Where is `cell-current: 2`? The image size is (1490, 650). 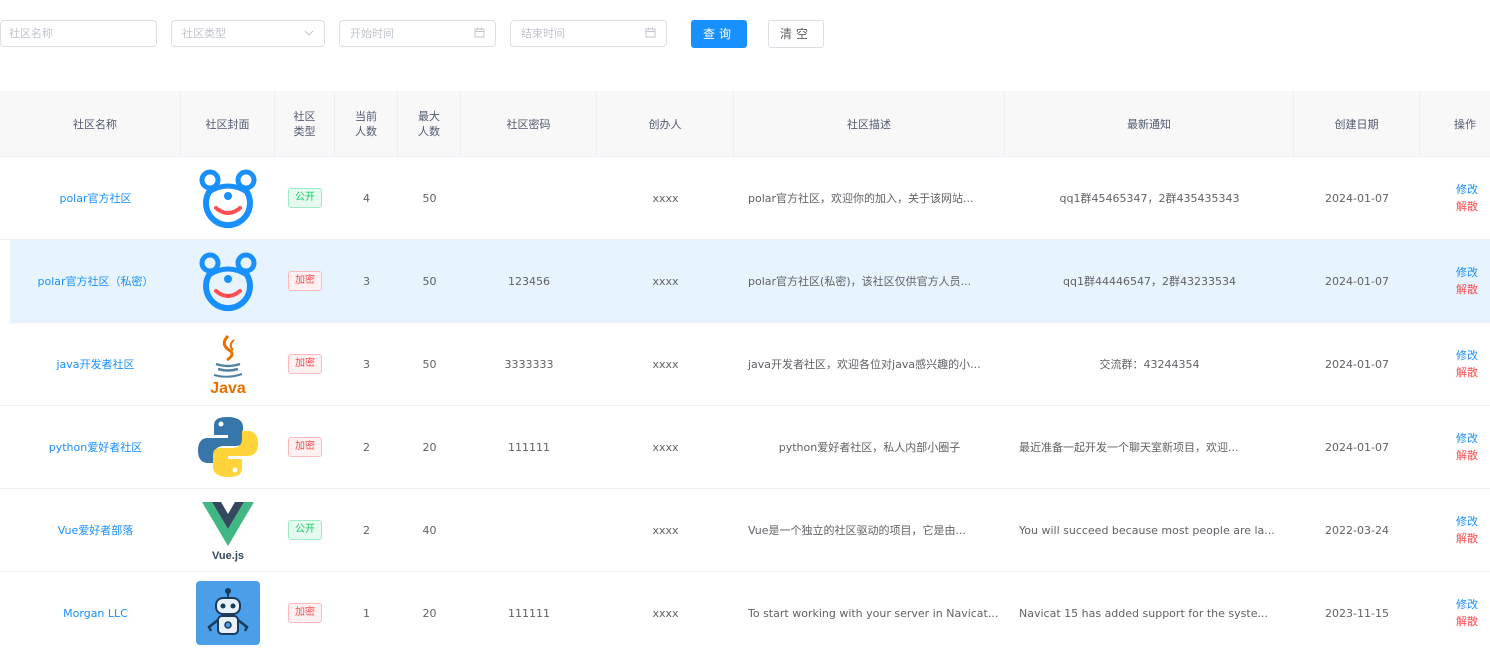
cell-current: 2 is located at coordinates (366, 530).